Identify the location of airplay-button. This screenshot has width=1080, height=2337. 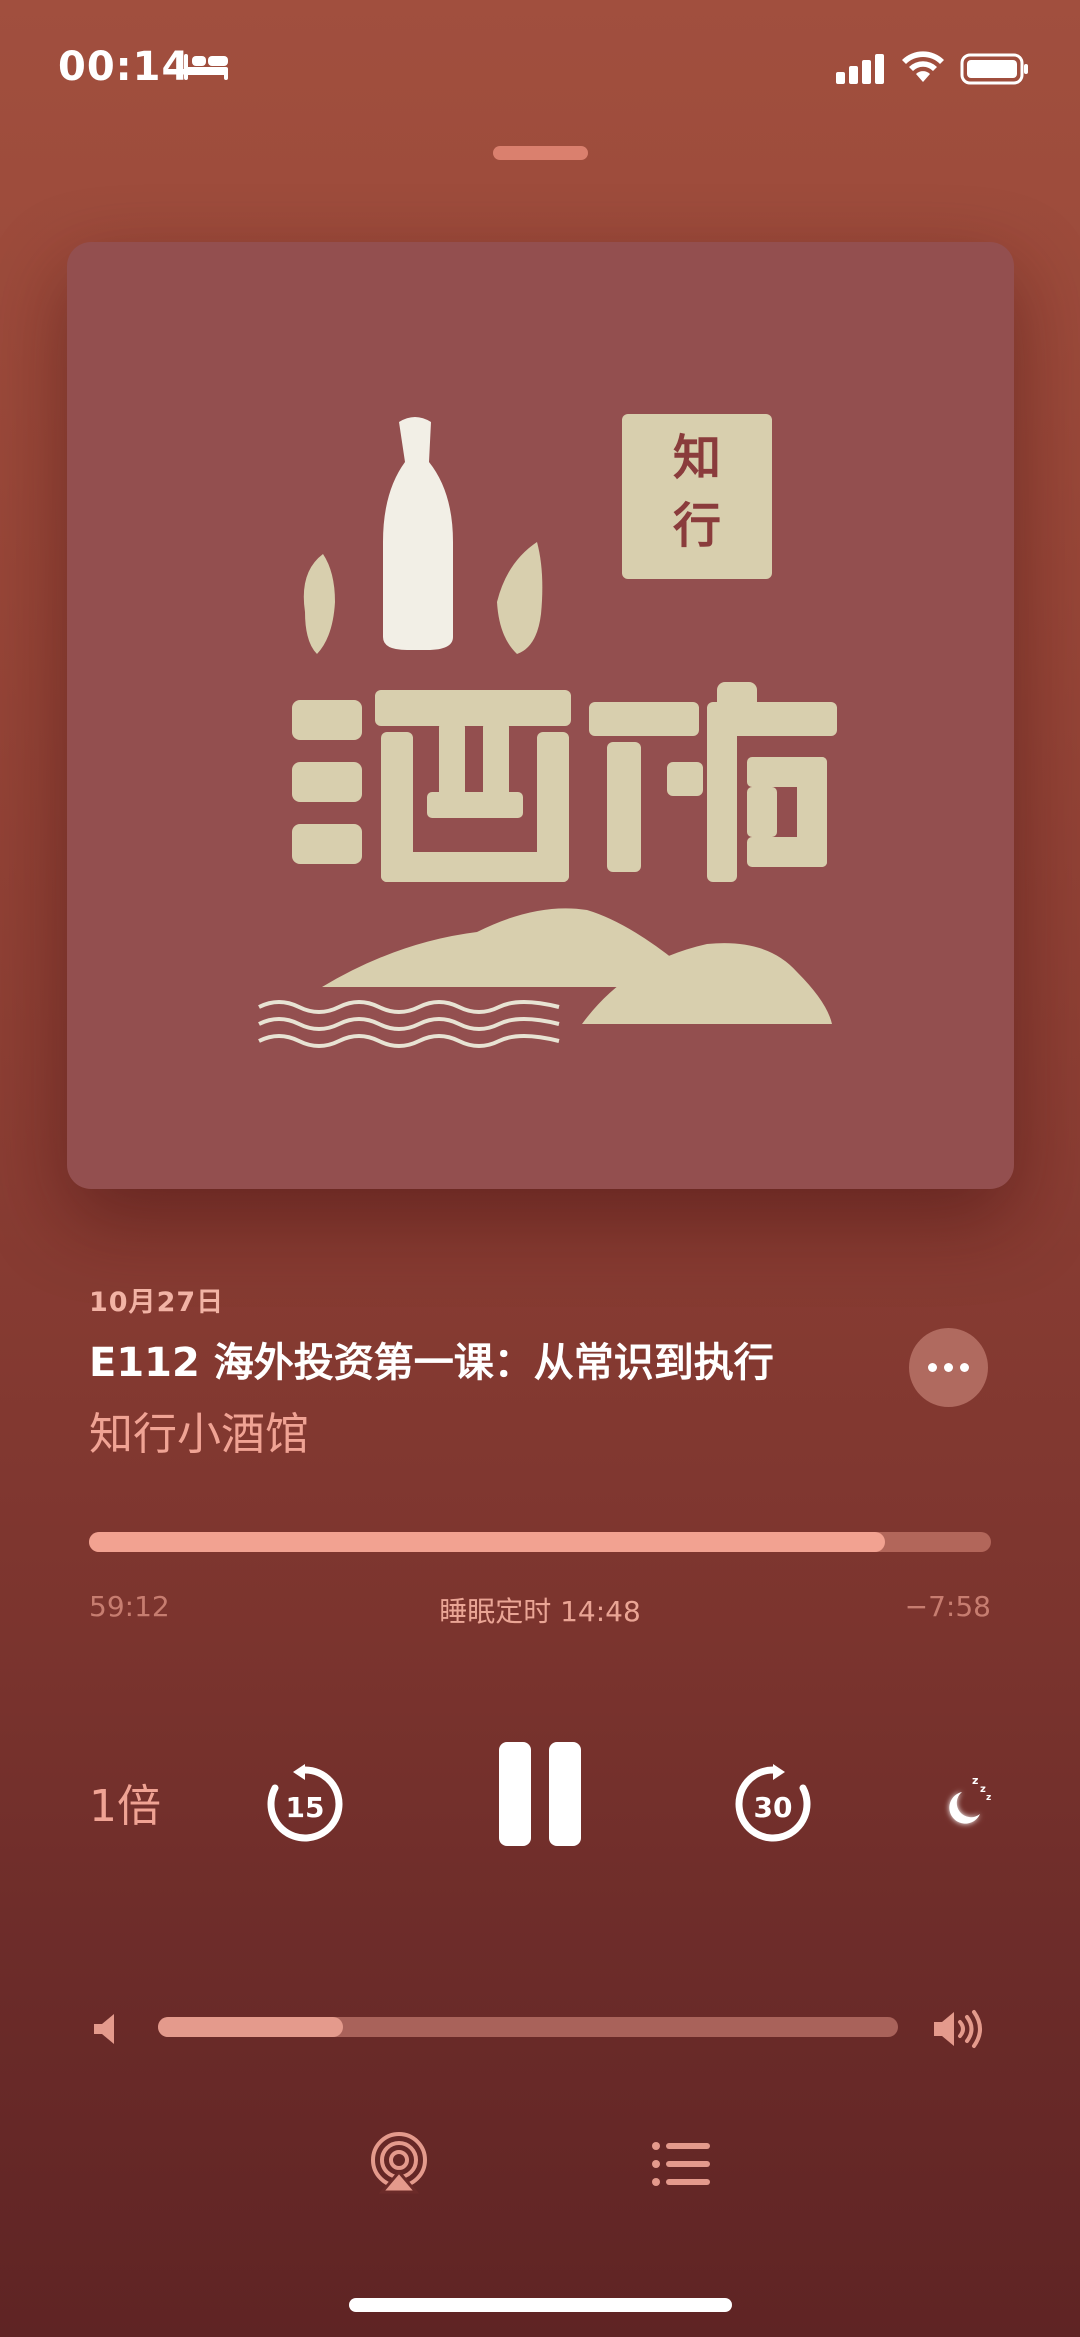
(399, 2163).